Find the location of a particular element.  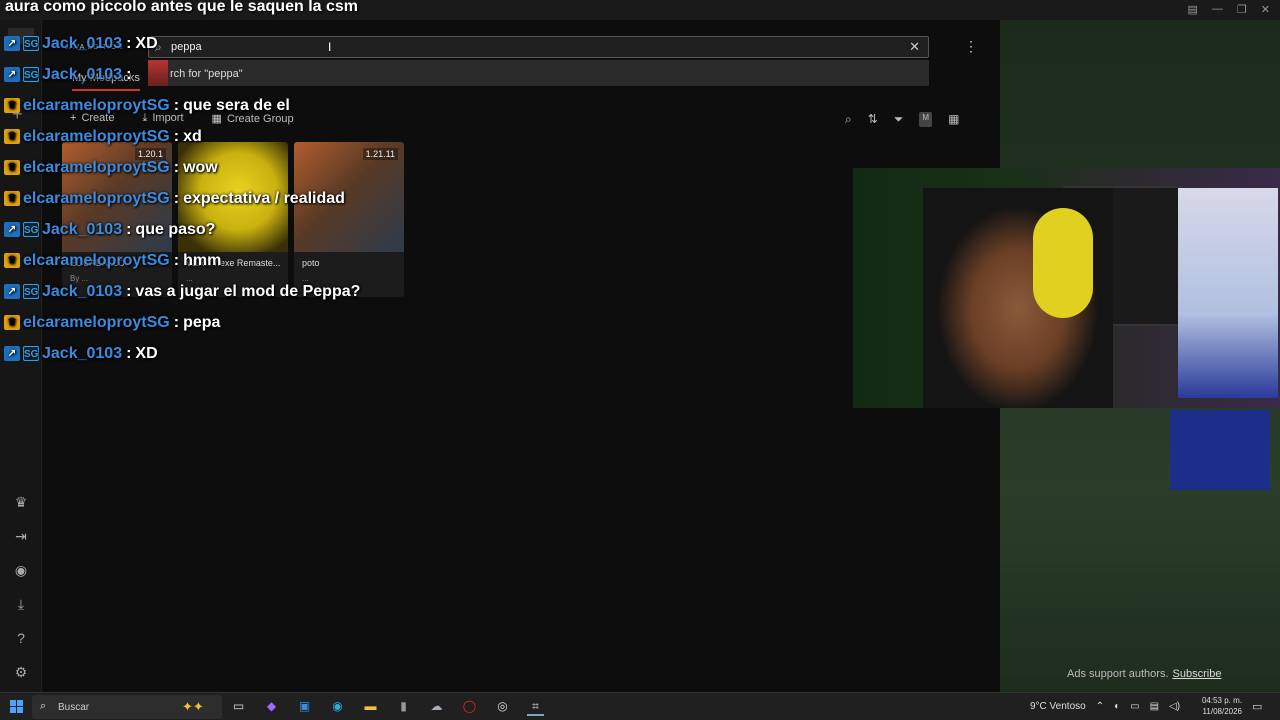

tray-chevron-icon: ⌃ is located at coordinates (1100, 706).